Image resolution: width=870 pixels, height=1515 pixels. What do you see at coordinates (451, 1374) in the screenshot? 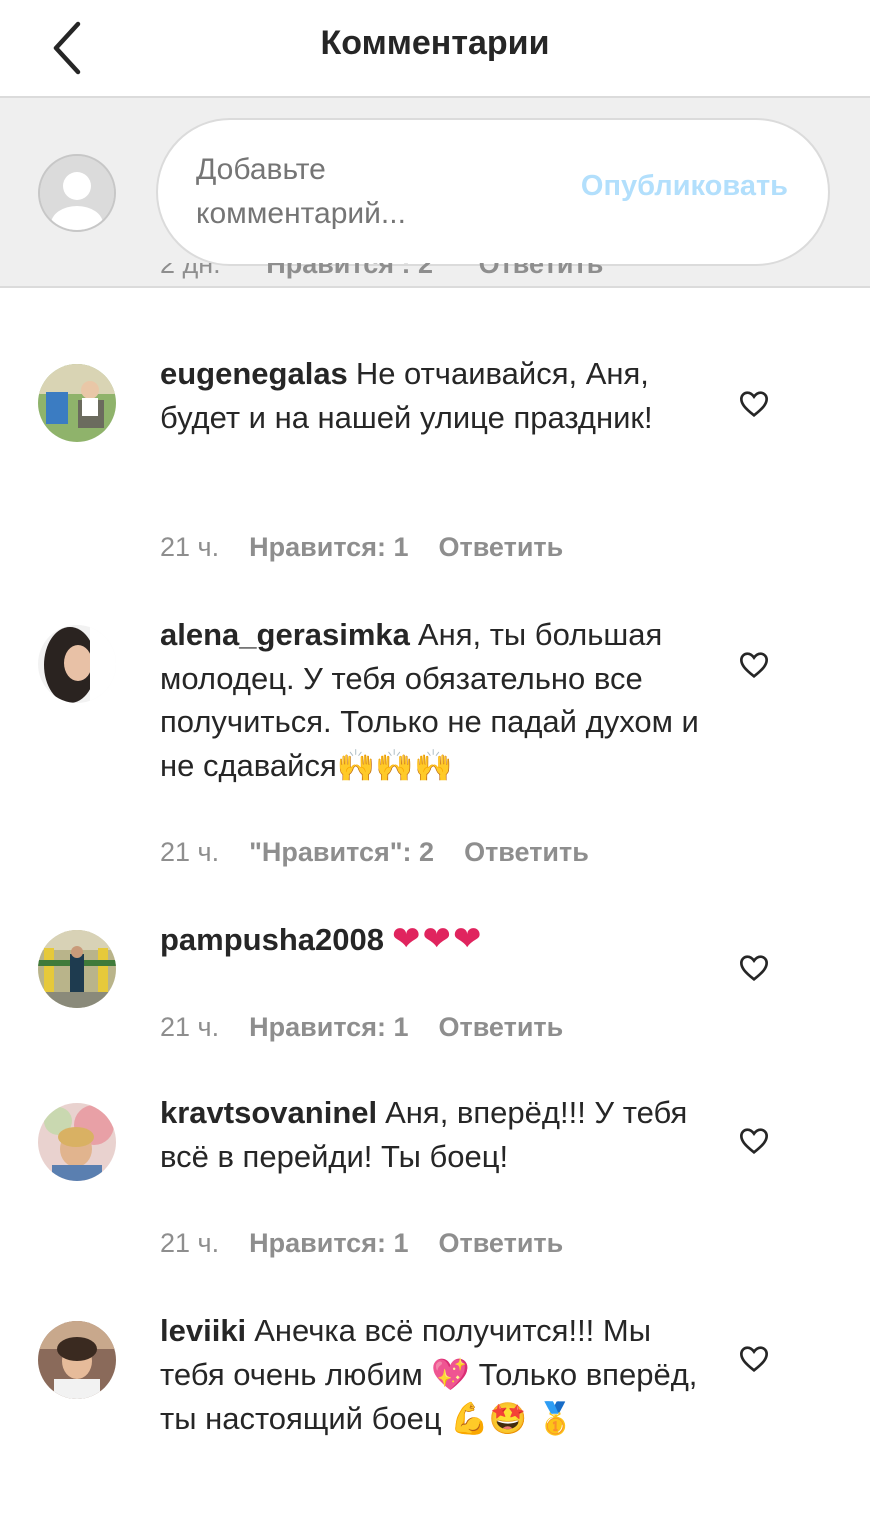
I see `sparkling-heart-emoji: 💖` at bounding box center [451, 1374].